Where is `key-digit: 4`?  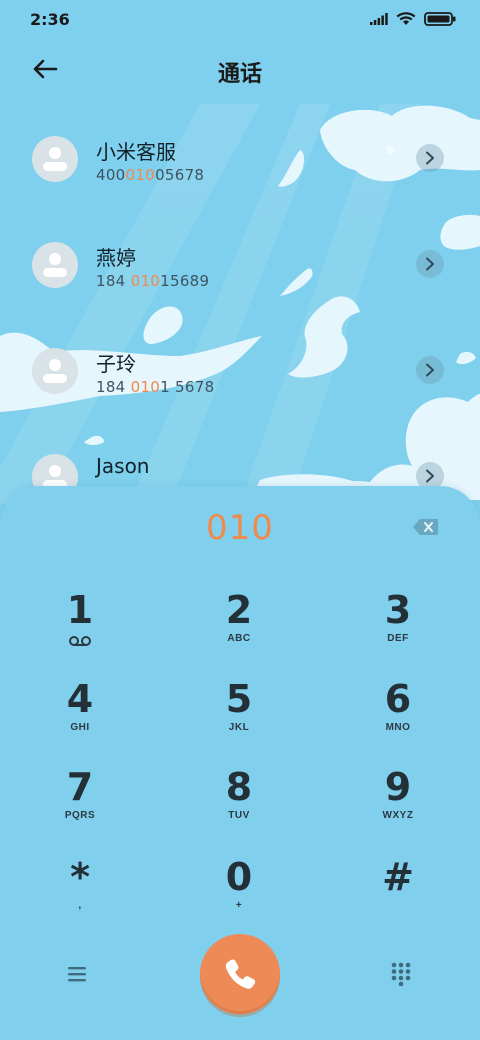 key-digit: 4 is located at coordinates (80, 699).